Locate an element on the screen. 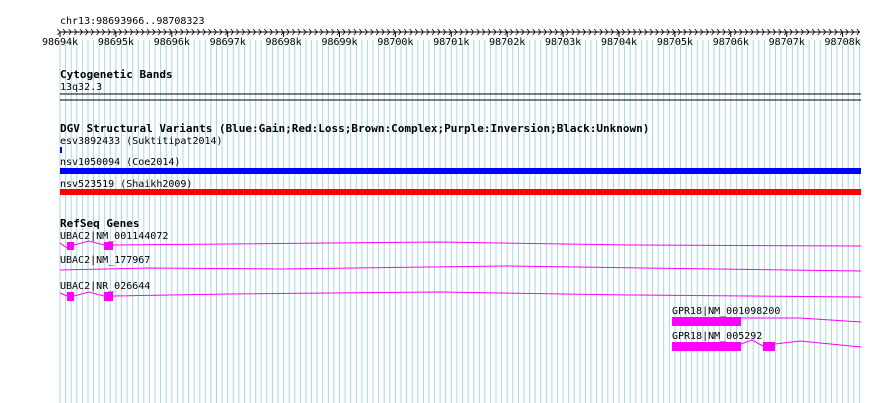  ruler-tick-label: 98708k is located at coordinates (843, 42).